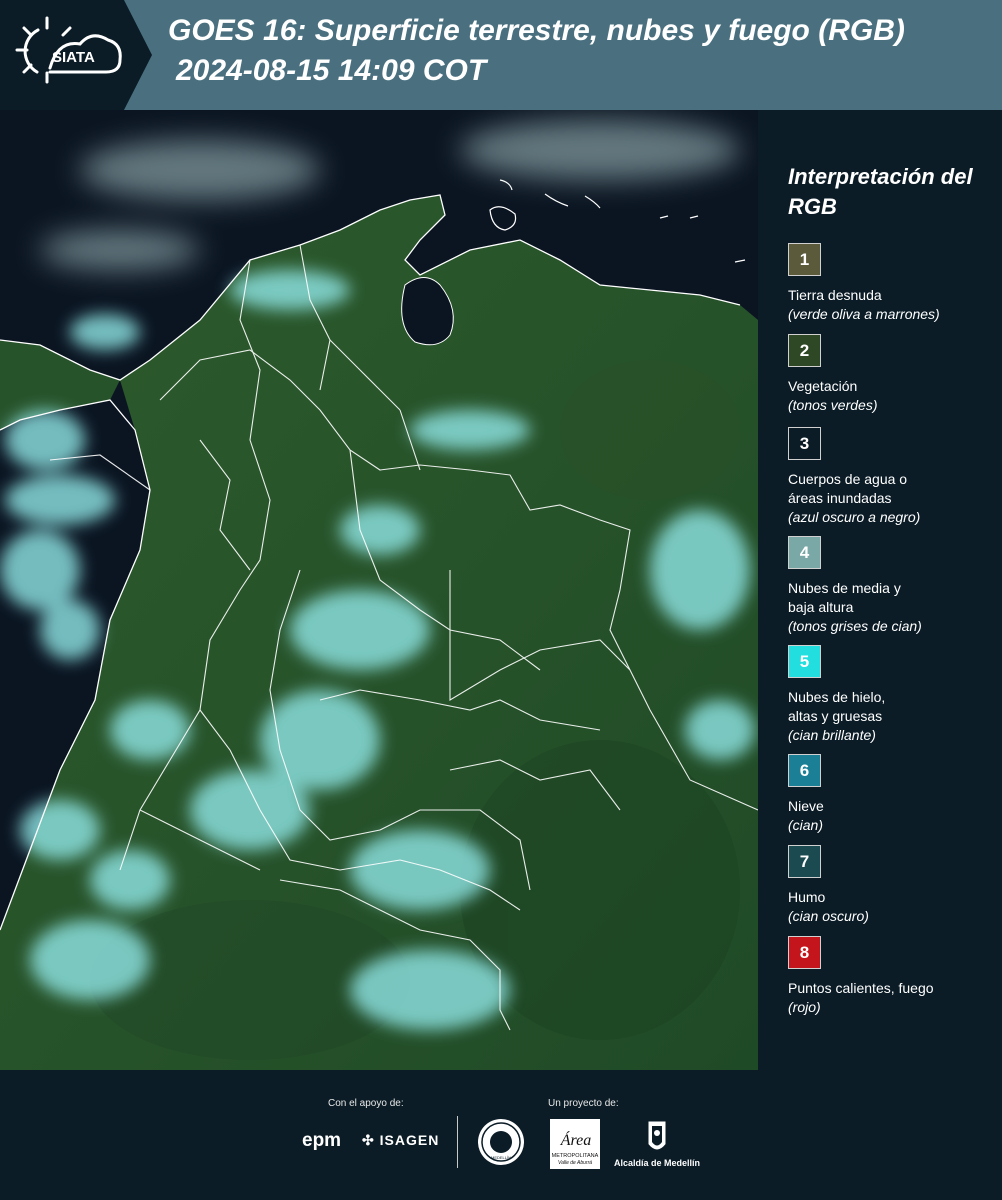 The height and width of the screenshot is (1200, 1002). I want to click on area-logo-subtitle2: Valle de Aburrá, so click(575, 1163).